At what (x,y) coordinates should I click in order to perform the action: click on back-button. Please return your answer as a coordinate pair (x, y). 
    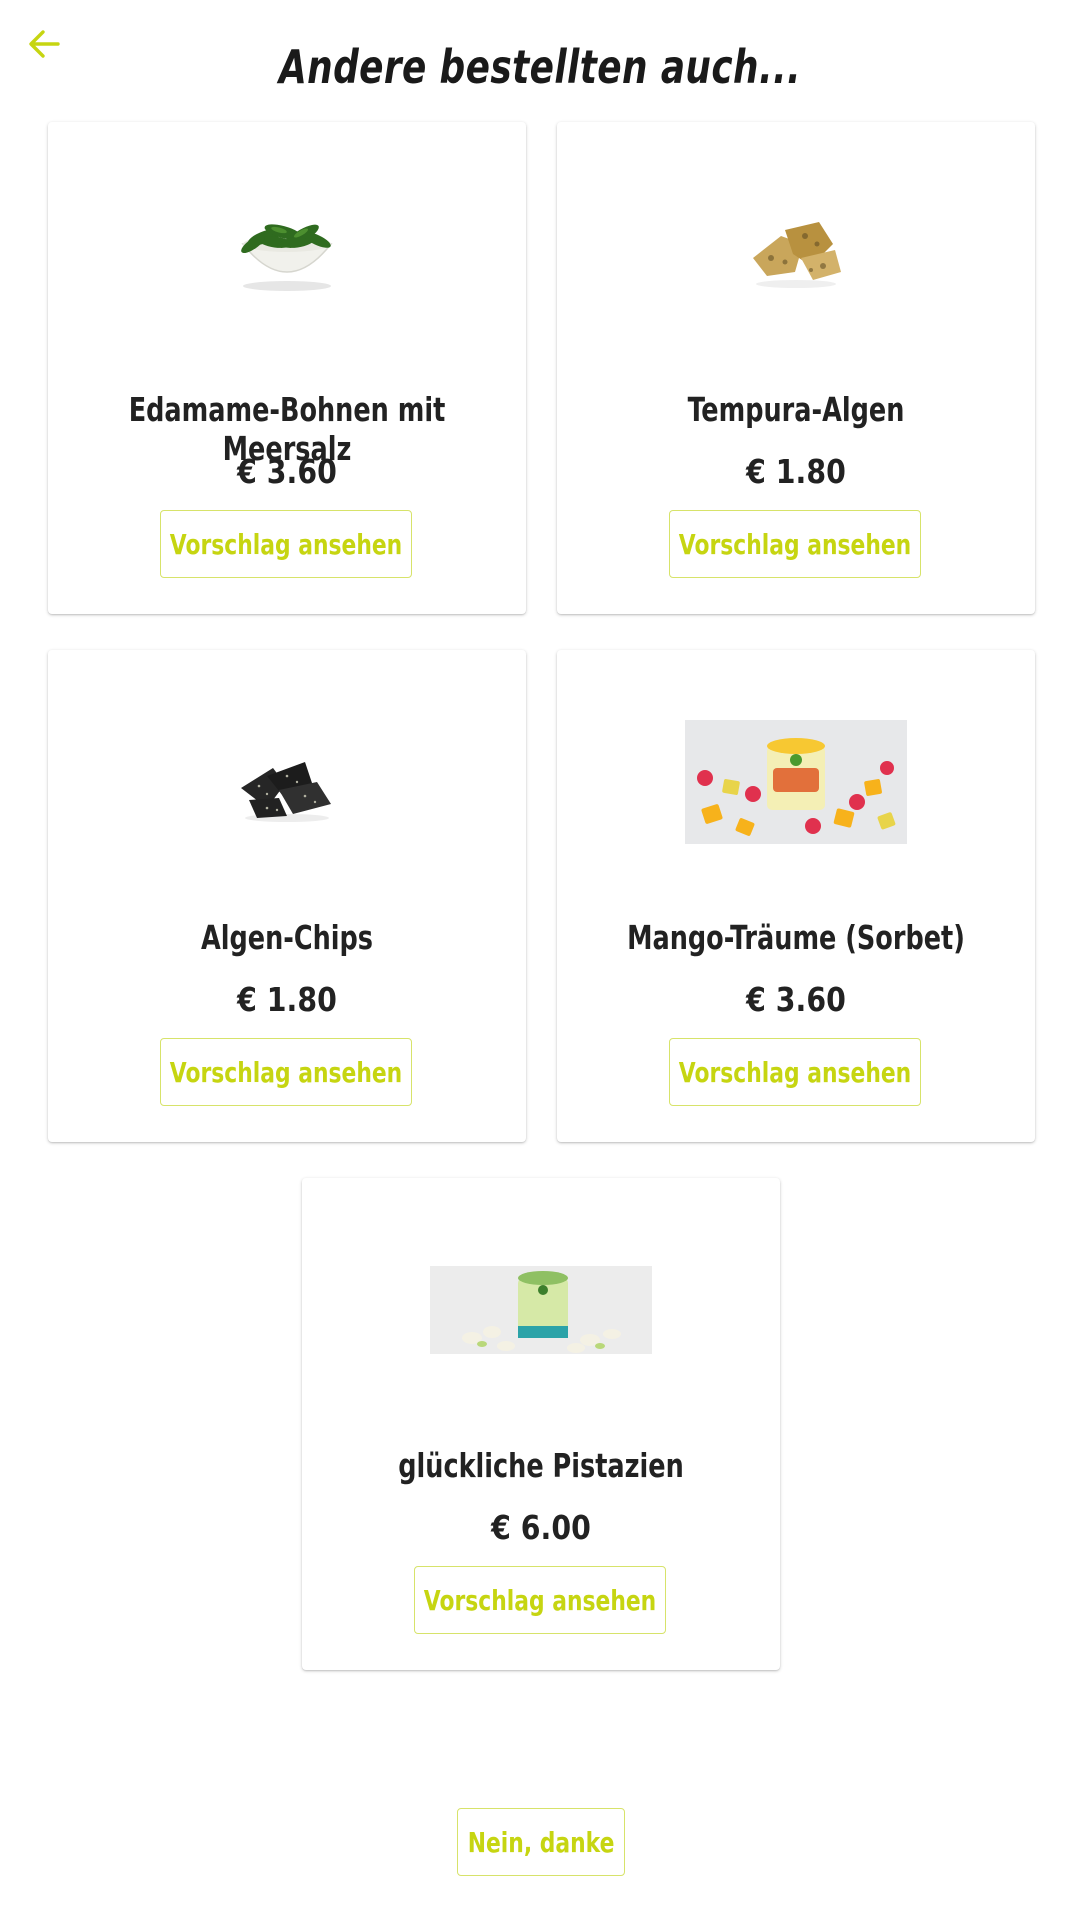
    Looking at the image, I should click on (44, 44).